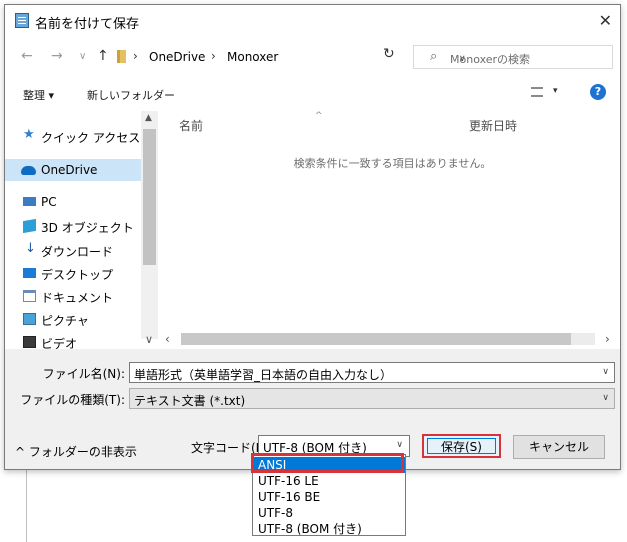 This screenshot has height=542, width=627. What do you see at coordinates (103, 56) in the screenshot?
I see `up-arrow-icon: ↑` at bounding box center [103, 56].